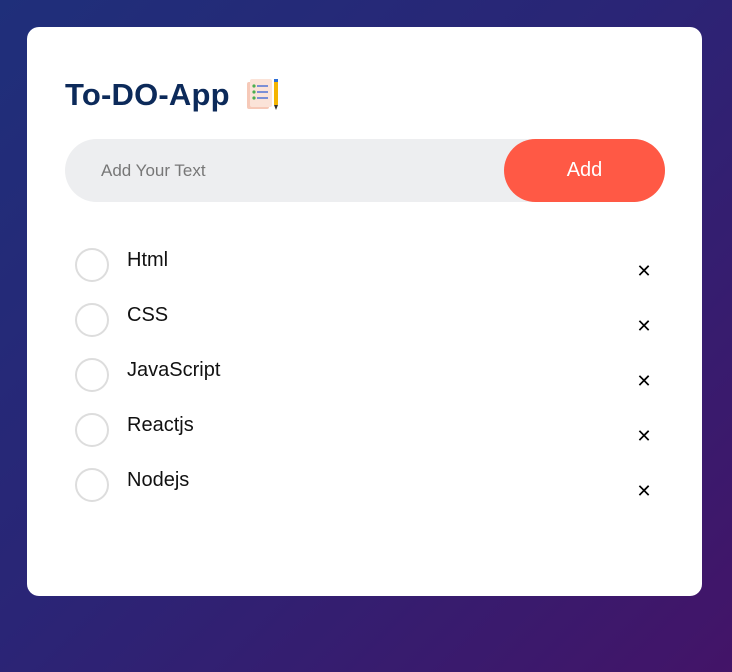 The image size is (732, 672). I want to click on task-input, so click(296, 170).